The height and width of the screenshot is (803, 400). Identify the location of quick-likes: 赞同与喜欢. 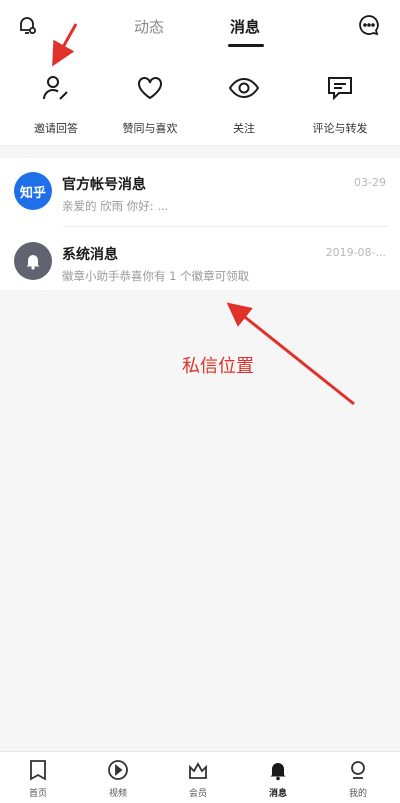
(150, 103).